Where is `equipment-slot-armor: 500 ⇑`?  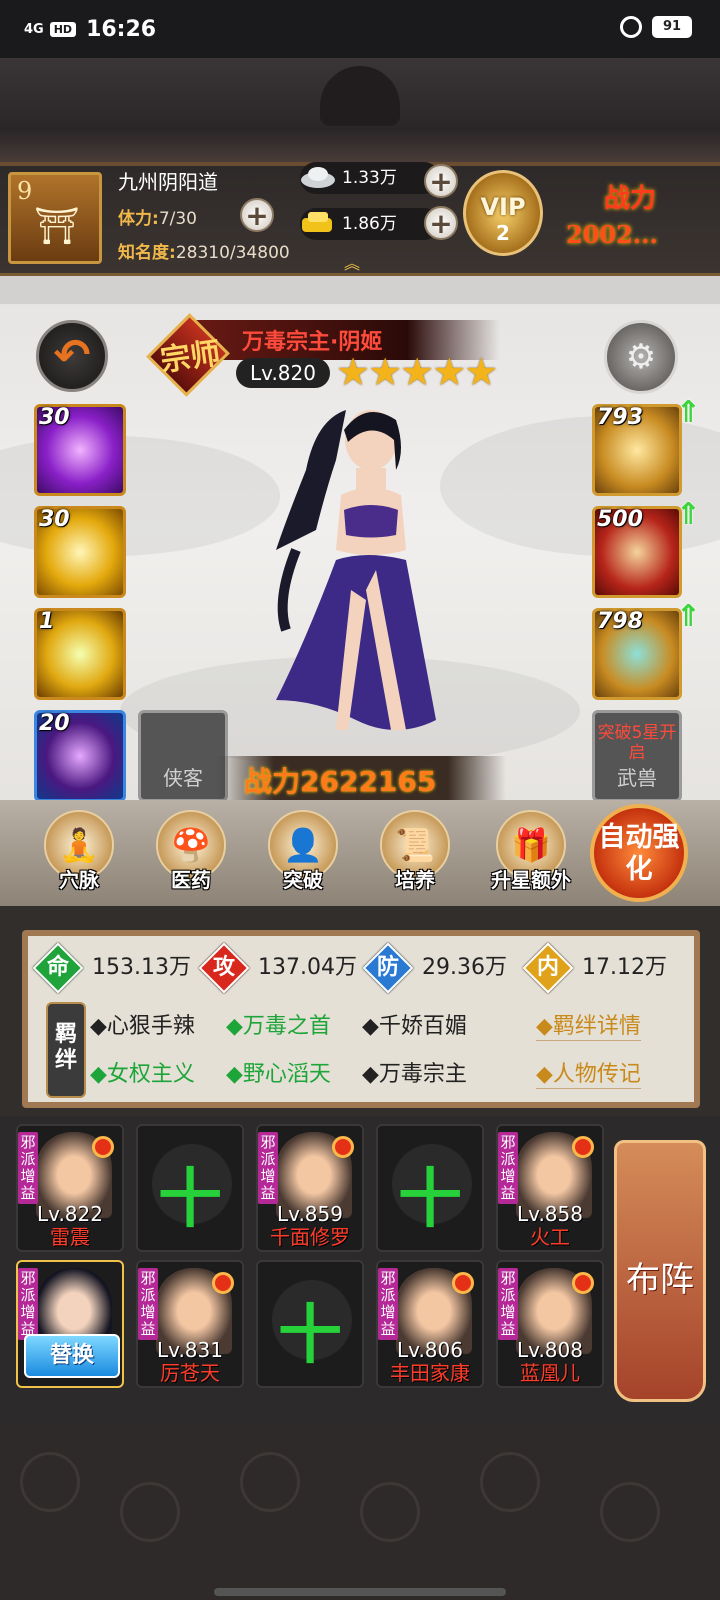
equipment-slot-armor: 500 ⇑ is located at coordinates (646, 547).